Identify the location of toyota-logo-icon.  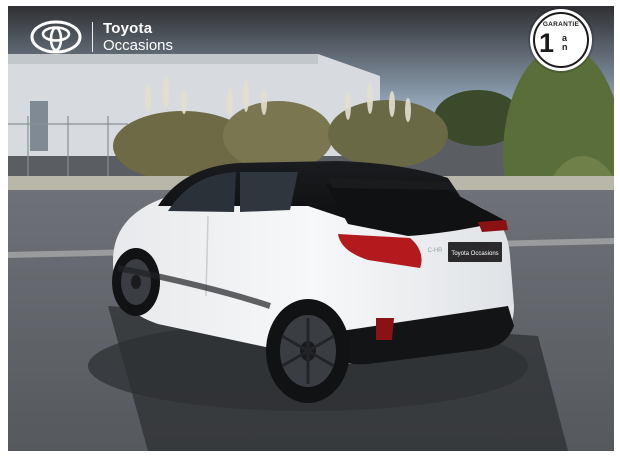
(56, 37).